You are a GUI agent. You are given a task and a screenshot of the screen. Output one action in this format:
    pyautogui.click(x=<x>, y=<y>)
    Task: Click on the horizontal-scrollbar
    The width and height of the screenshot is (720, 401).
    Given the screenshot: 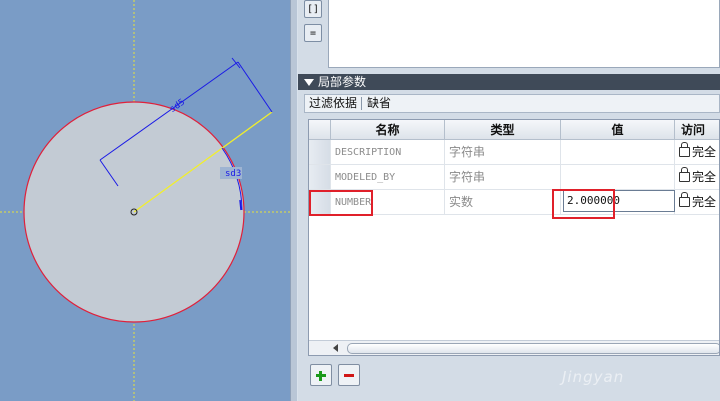 What is the action you would take?
    pyautogui.click(x=514, y=347)
    